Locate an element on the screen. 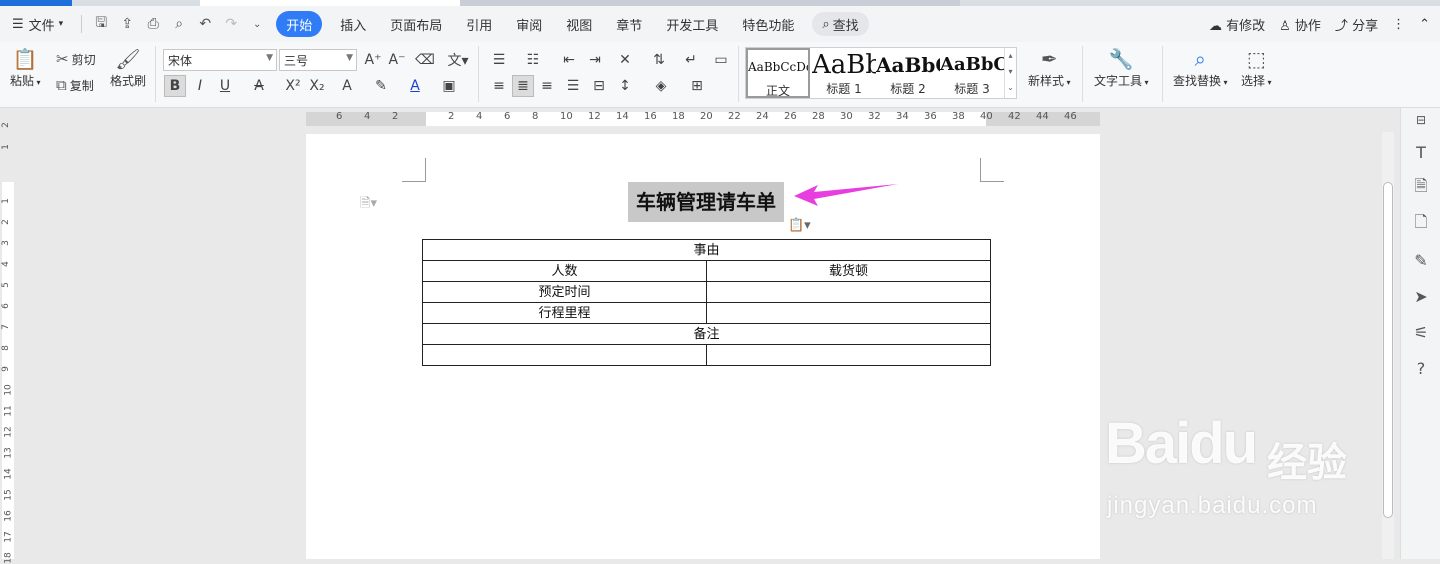 The image size is (1440, 564). numbering-icon: ☷ is located at coordinates (533, 60).